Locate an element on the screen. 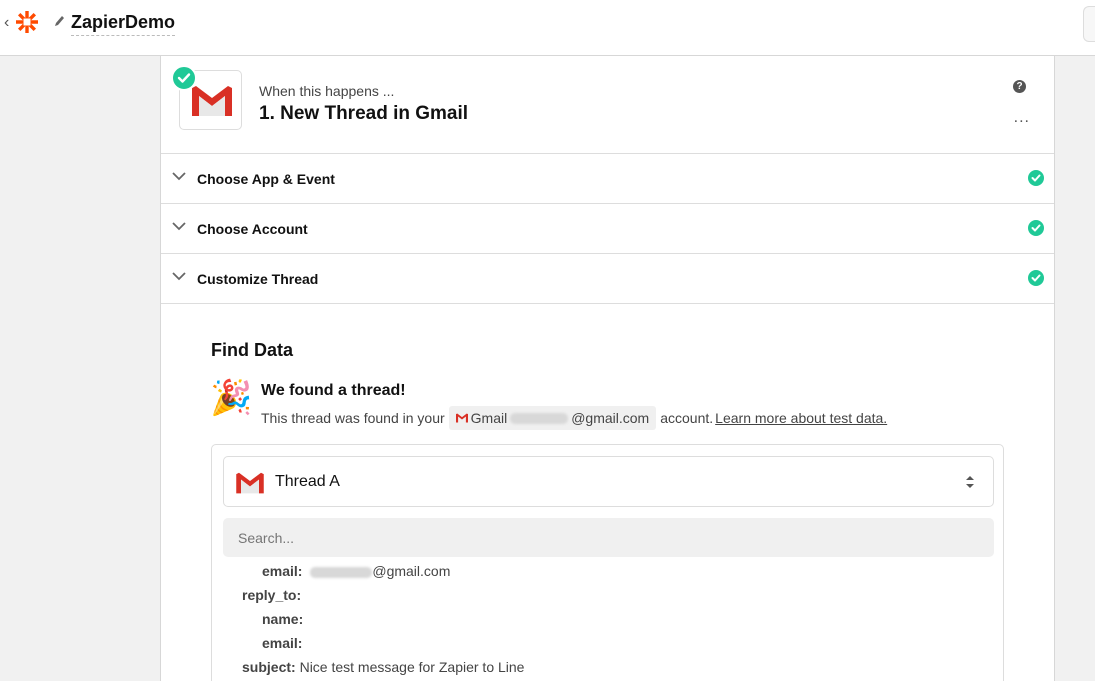 The width and height of the screenshot is (1095, 681). zap-name: ZapierDemo is located at coordinates (123, 24).